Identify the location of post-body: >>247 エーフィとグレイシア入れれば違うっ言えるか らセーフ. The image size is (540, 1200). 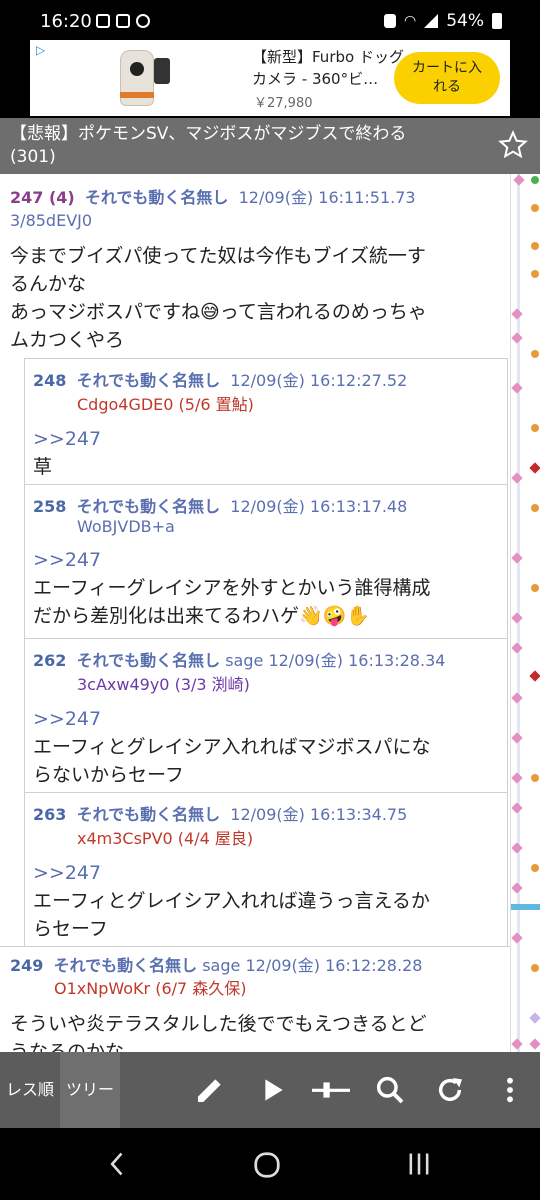
(268, 901).